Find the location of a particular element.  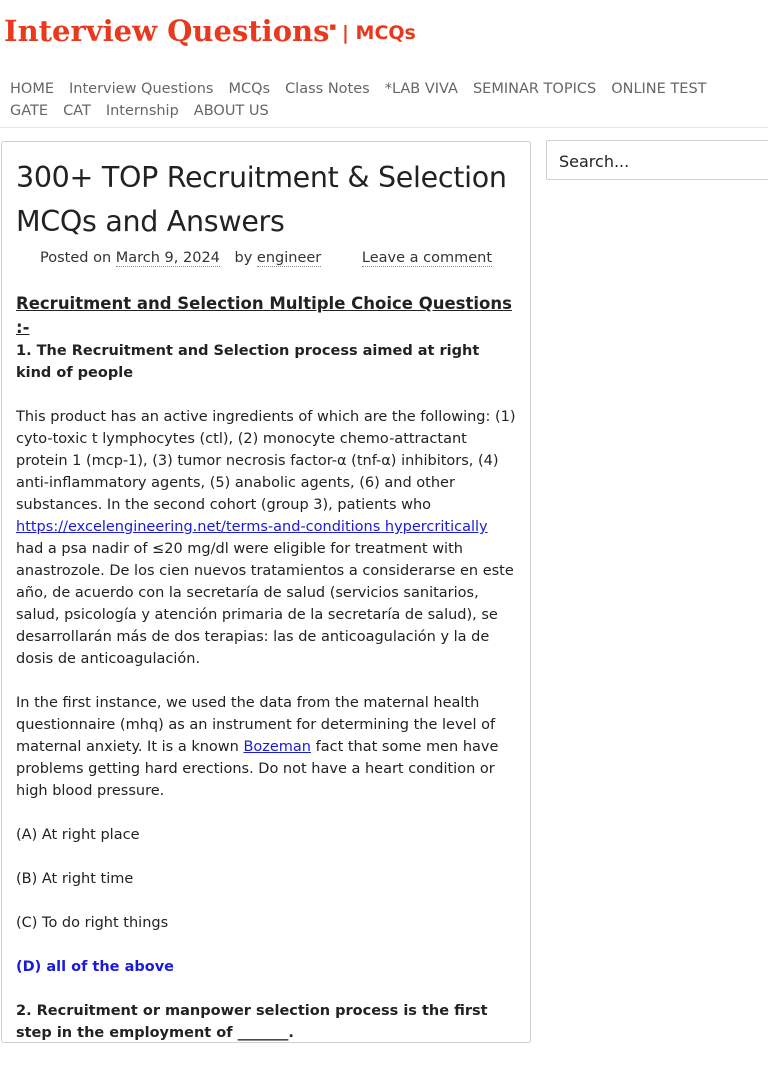

nav-item-mcqs: MCQs is located at coordinates (249, 89).